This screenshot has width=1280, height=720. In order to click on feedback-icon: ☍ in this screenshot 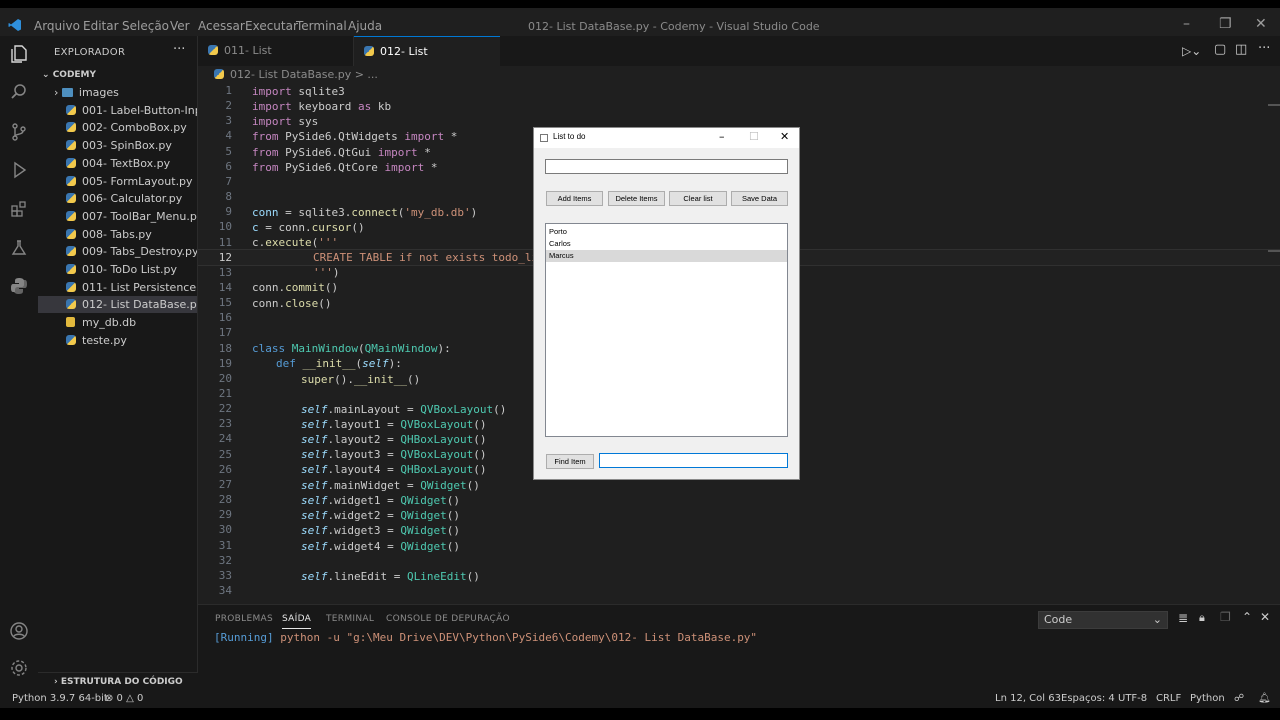, I will do `click(1239, 698)`.